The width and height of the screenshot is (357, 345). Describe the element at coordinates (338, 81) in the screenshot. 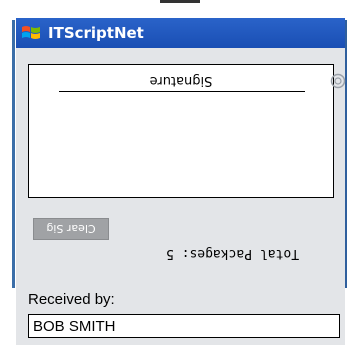

I see `scroll-indicator-icon` at that location.